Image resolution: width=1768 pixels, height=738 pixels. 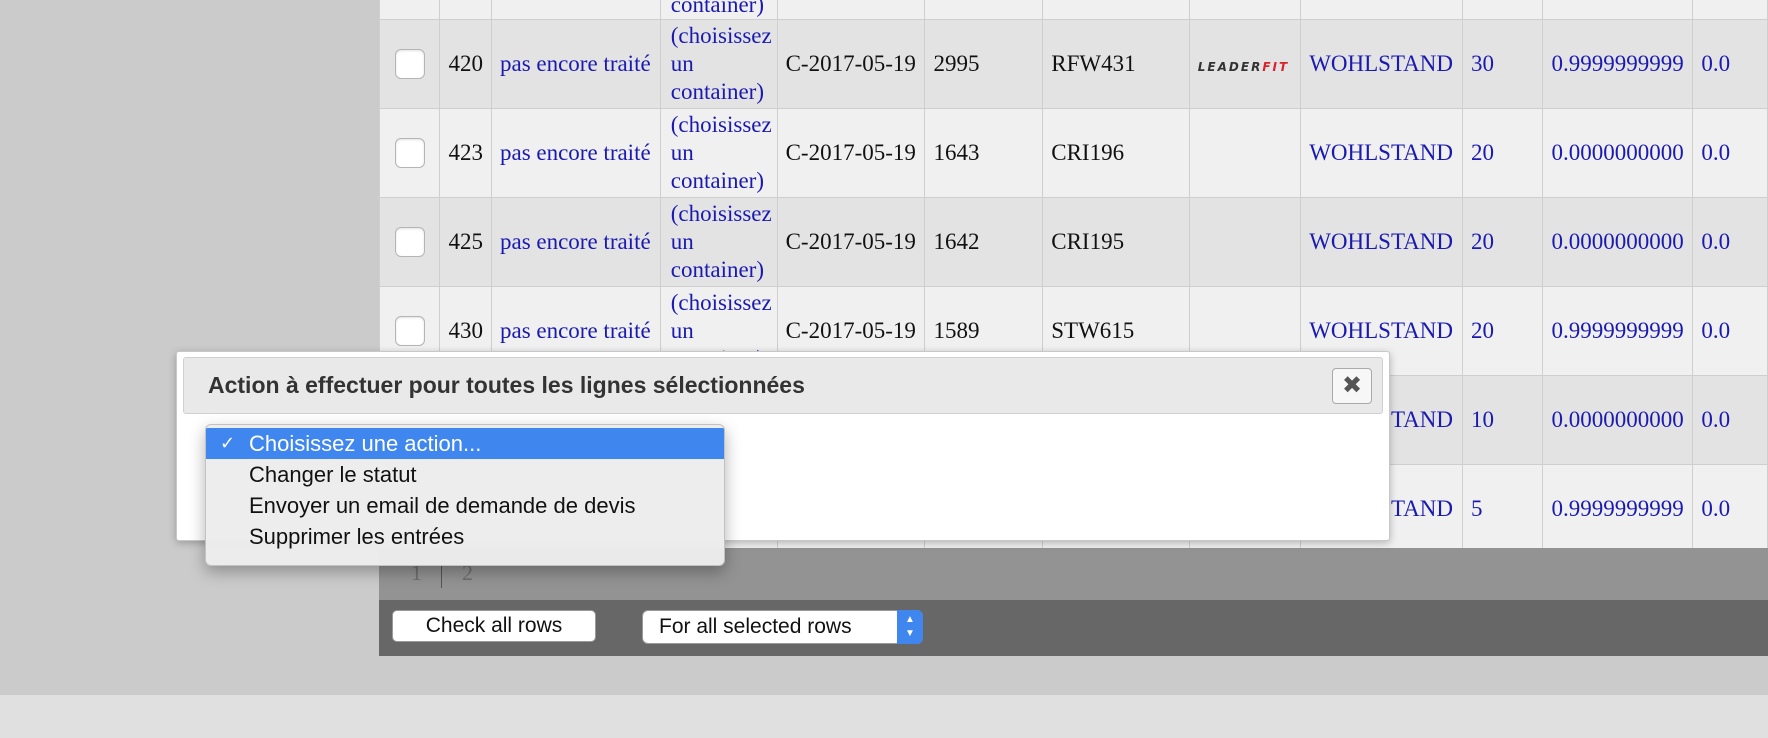 What do you see at coordinates (1503, 10) in the screenshot?
I see `row-quantity` at bounding box center [1503, 10].